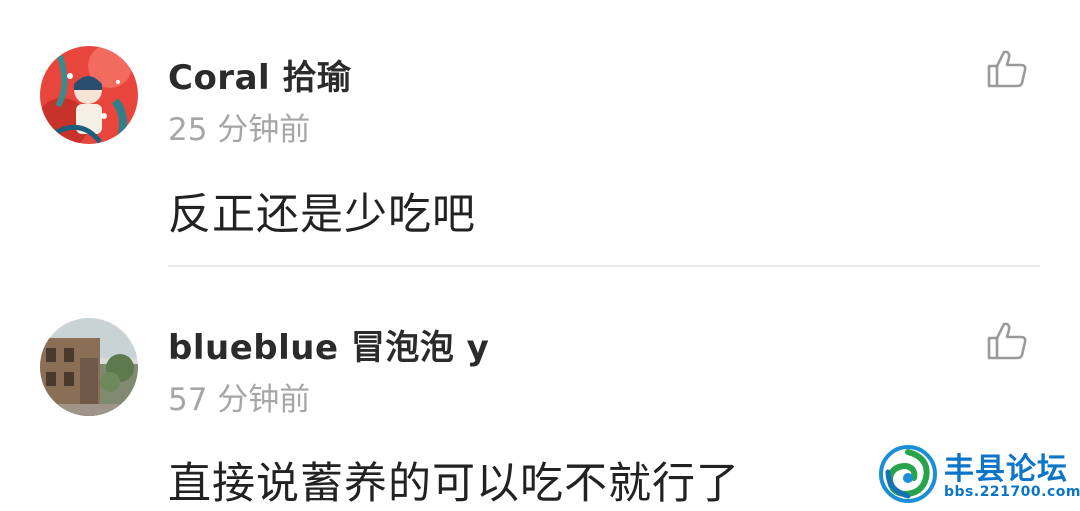  What do you see at coordinates (1012, 492) in the screenshot?
I see `watermark-url: bbs.221700.com` at bounding box center [1012, 492].